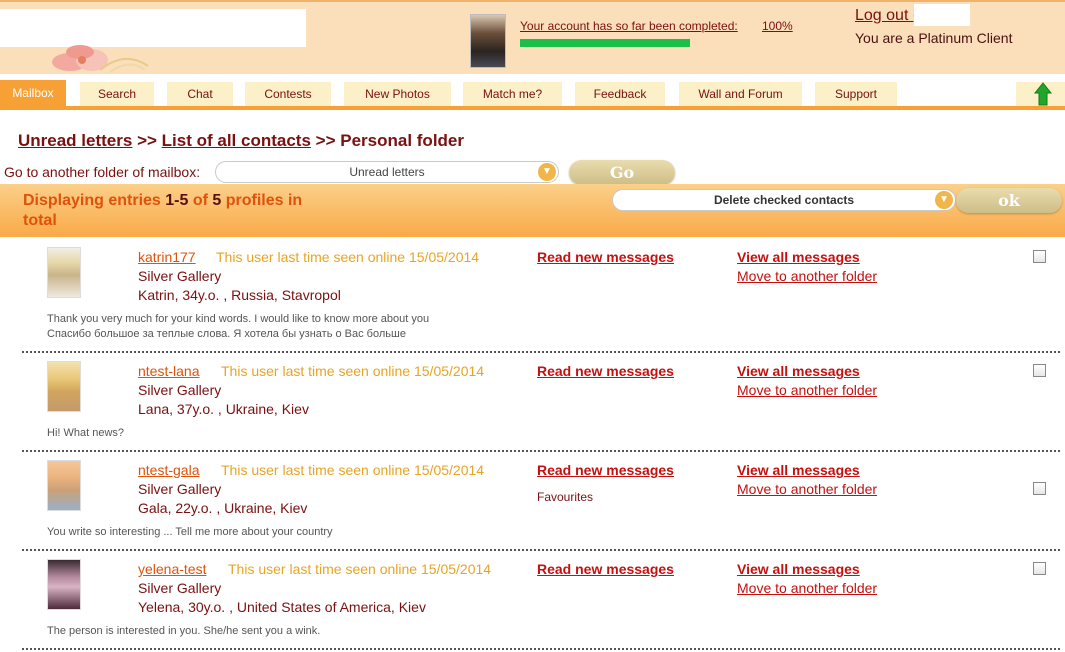 This screenshot has width=1065, height=652. What do you see at coordinates (168, 371) in the screenshot?
I see `contact-username: ntest-lana` at bounding box center [168, 371].